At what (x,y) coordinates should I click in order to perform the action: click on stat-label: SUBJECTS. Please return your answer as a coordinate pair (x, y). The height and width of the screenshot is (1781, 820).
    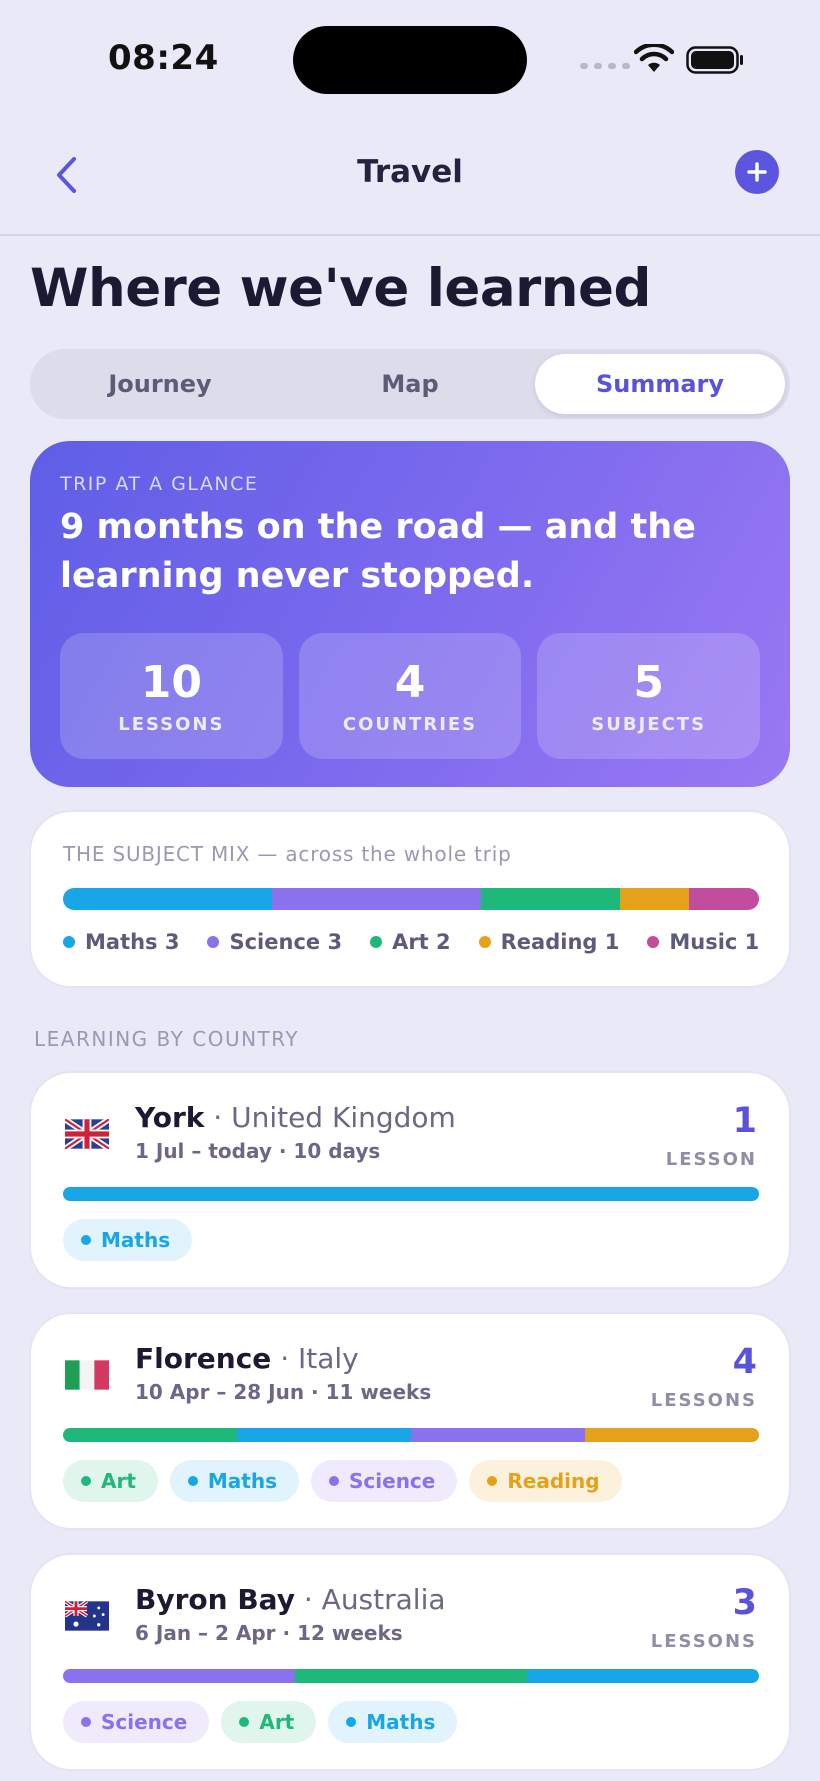
    Looking at the image, I should click on (649, 724).